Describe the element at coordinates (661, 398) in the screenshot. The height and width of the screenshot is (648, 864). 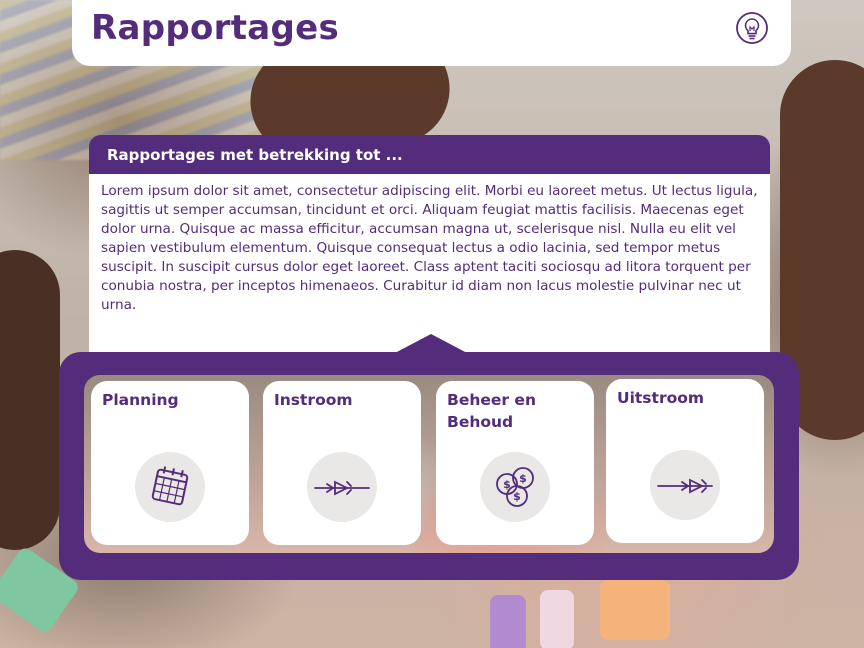
I see `tile-label: Uitstroom` at that location.